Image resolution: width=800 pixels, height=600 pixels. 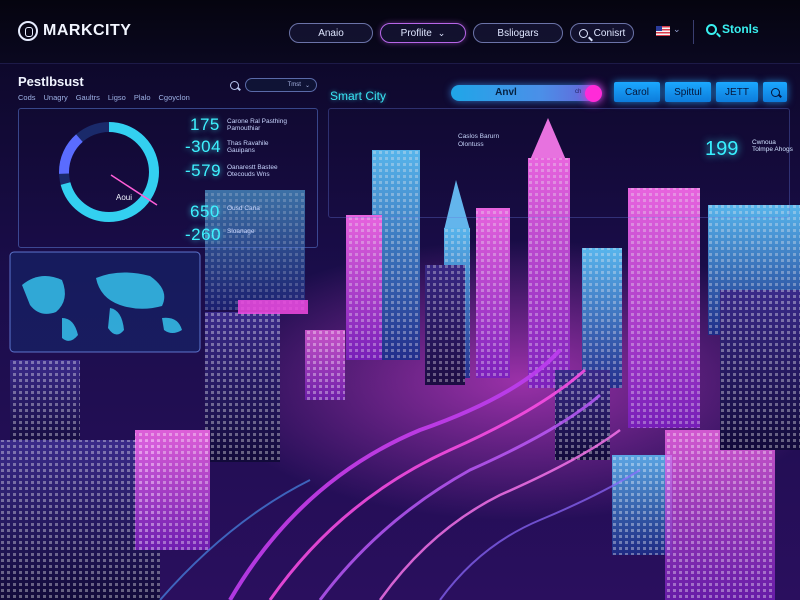 What do you see at coordinates (203, 234) in the screenshot?
I see `stat-value: -260` at bounding box center [203, 234].